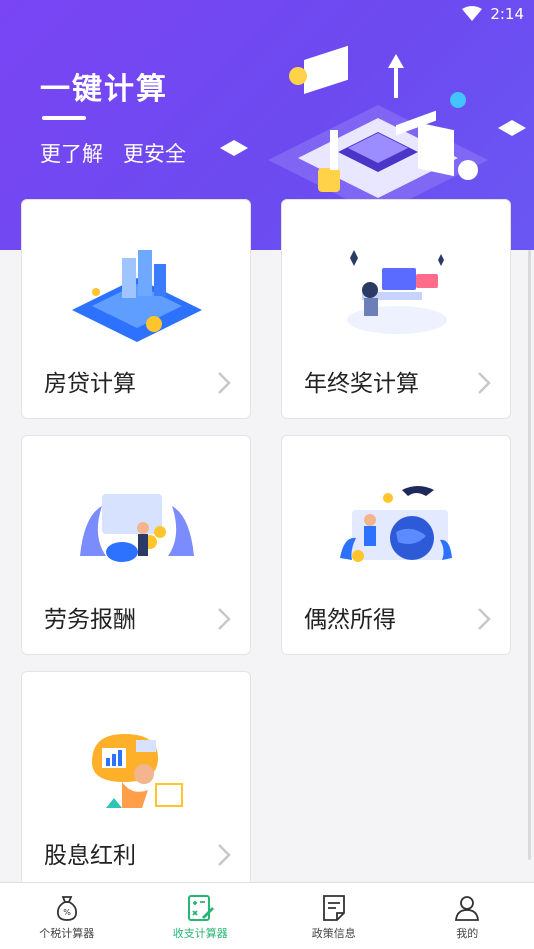 The image size is (534, 949). I want to click on card-year-end-bonus: 年终奖计算, so click(396, 309).